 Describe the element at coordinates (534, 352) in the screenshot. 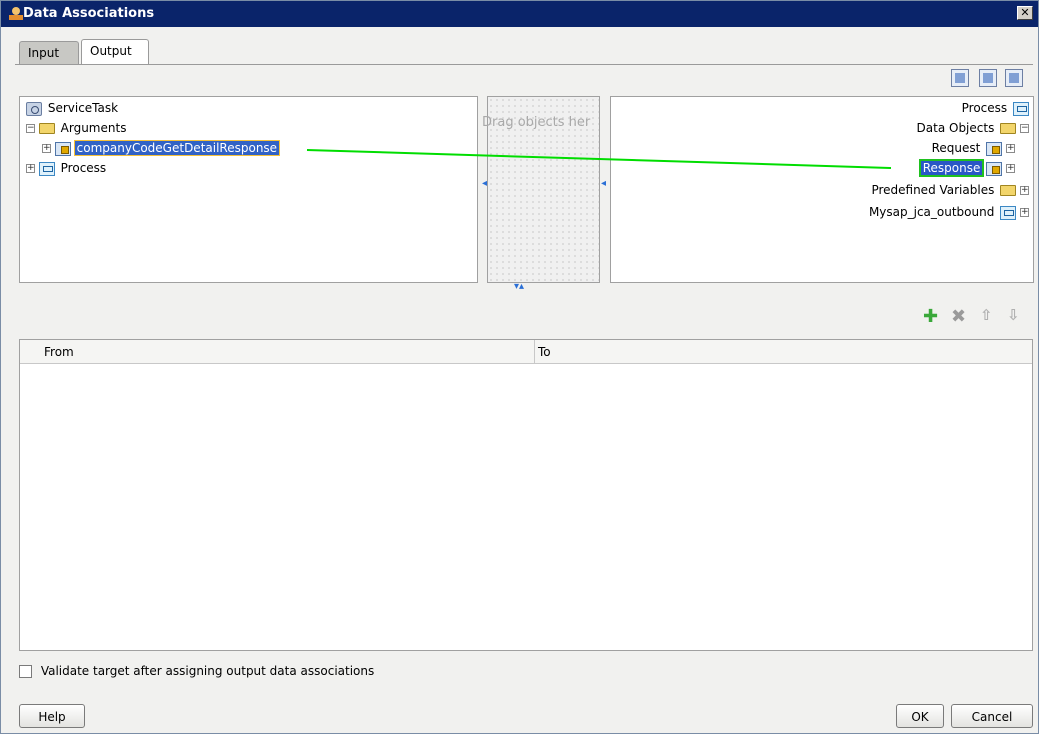

I see `column-divider` at that location.